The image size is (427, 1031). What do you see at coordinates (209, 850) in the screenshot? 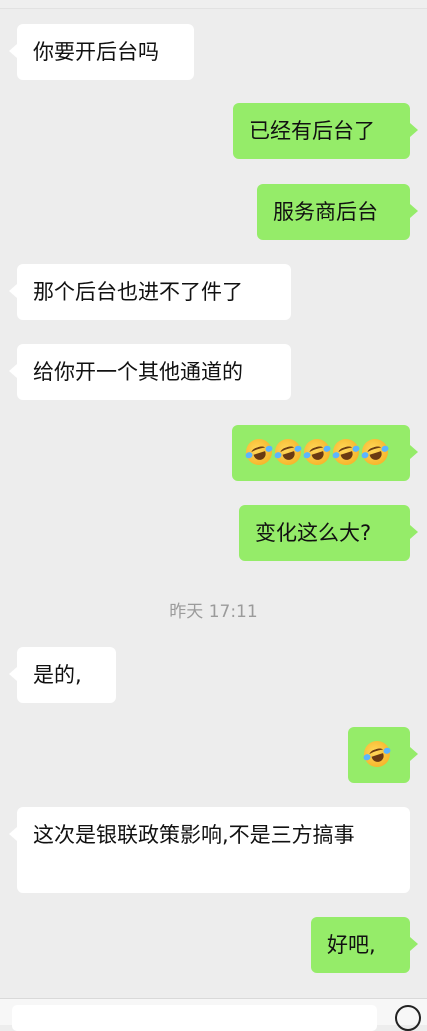
I see `message-bubble-incoming: 这次是银联政策影响,不是三方搞事` at bounding box center [209, 850].